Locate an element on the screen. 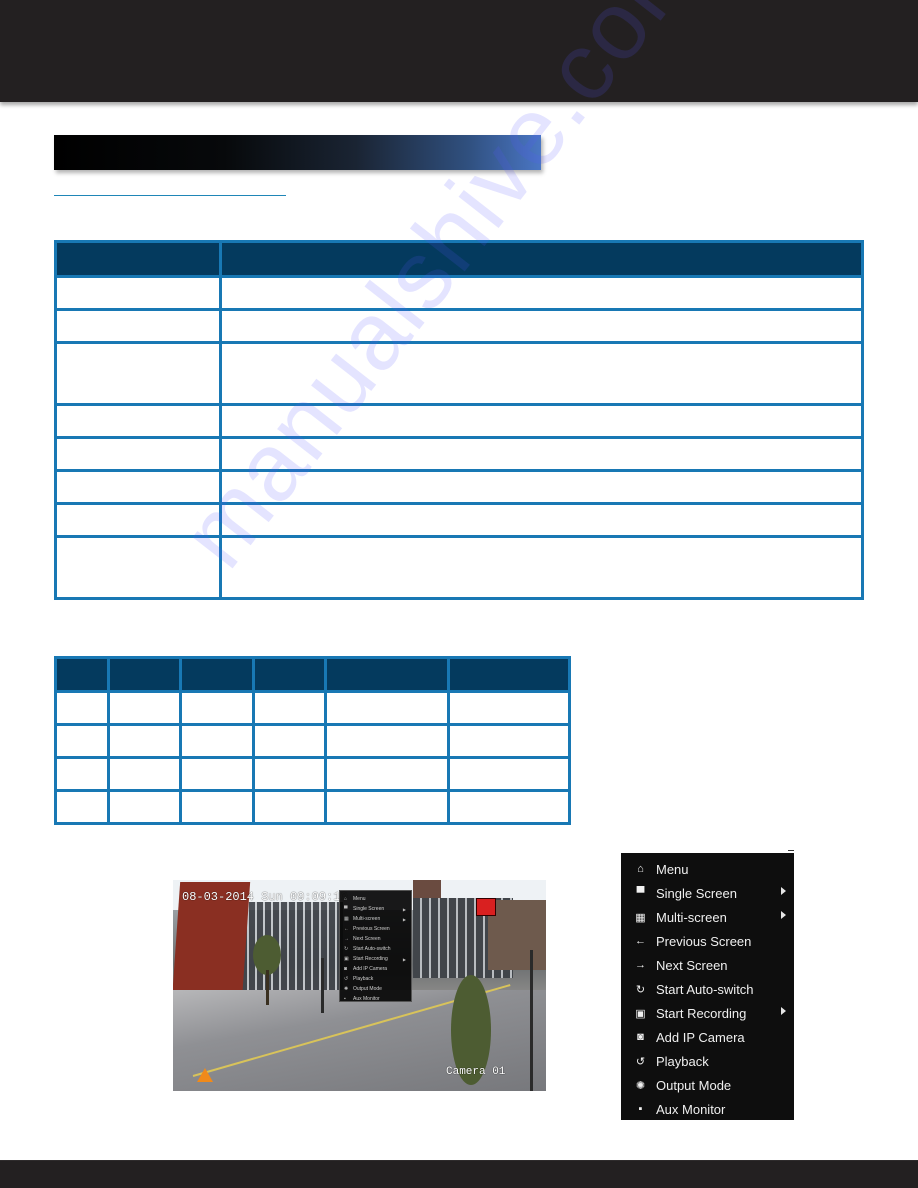 This screenshot has width=918, height=1188. menu-item-start-recording: ▣ Start Recording is located at coordinates (707, 1013).